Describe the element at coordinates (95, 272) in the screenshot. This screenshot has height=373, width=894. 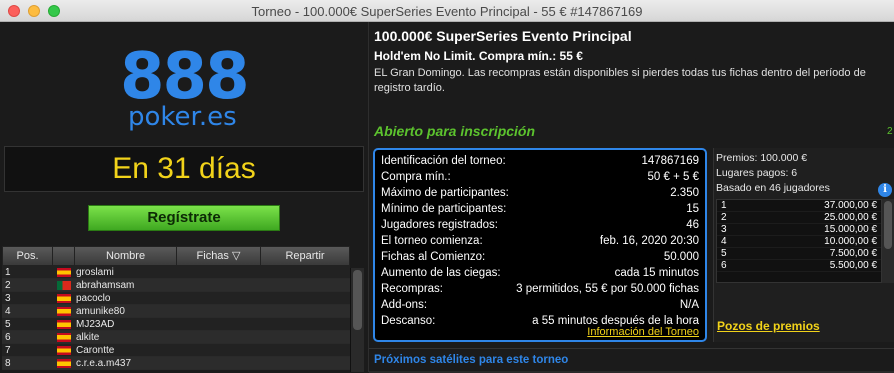
I see `player-name: groslami` at that location.